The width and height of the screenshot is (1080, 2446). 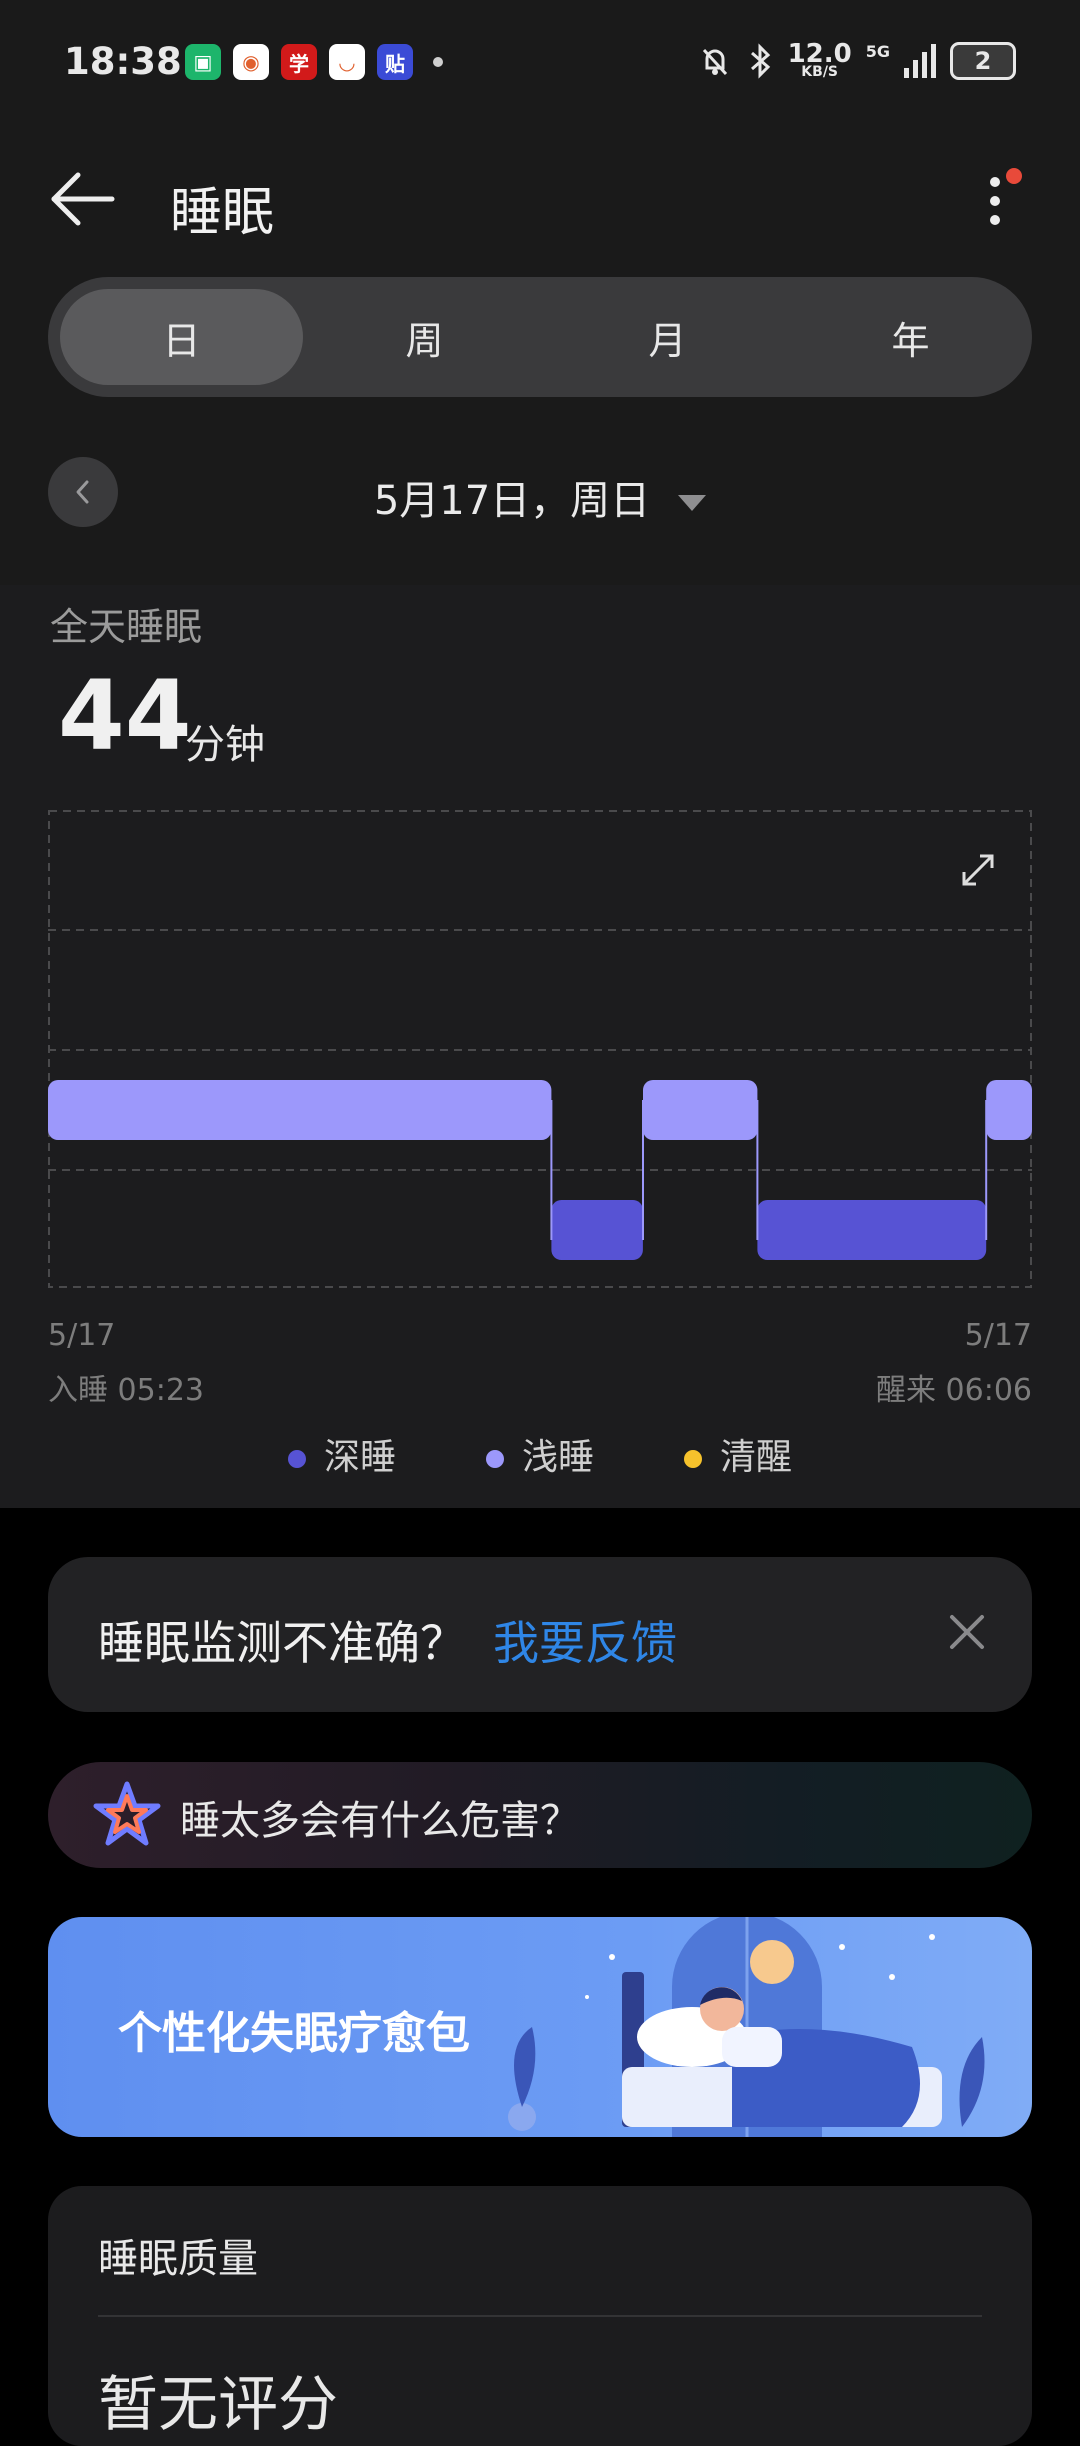 What do you see at coordinates (557, 1457) in the screenshot?
I see `legend-label: 浅睡` at bounding box center [557, 1457].